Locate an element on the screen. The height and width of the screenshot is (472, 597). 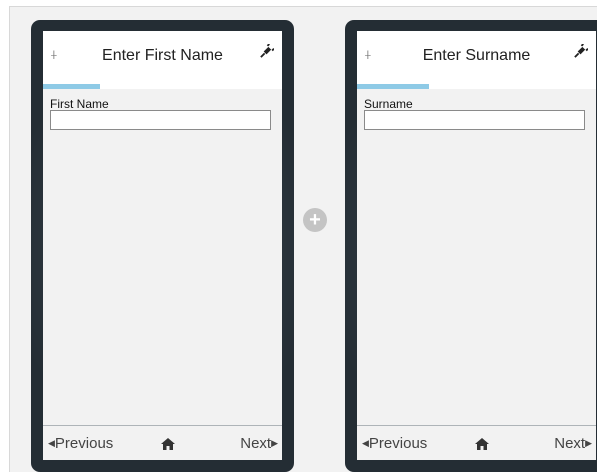
page-header: ⍭ Enter First Name is located at coordinates (162, 57).